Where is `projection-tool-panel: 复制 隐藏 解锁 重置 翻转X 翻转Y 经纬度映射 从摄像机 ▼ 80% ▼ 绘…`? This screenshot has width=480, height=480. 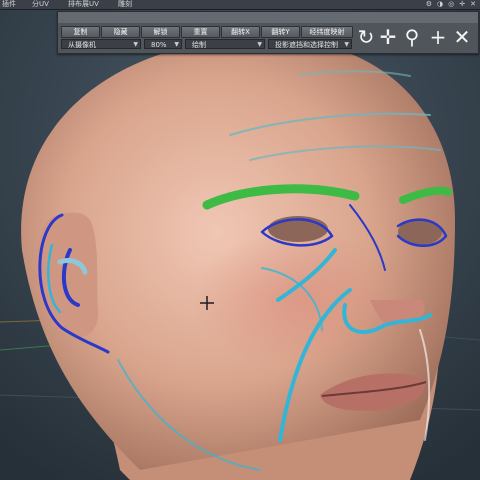 projection-tool-panel: 复制 隐藏 解锁 重置 翻转X 翻转Y 经纬度映射 从摄像机 ▼ 80% ▼ 绘… is located at coordinates (268, 32).